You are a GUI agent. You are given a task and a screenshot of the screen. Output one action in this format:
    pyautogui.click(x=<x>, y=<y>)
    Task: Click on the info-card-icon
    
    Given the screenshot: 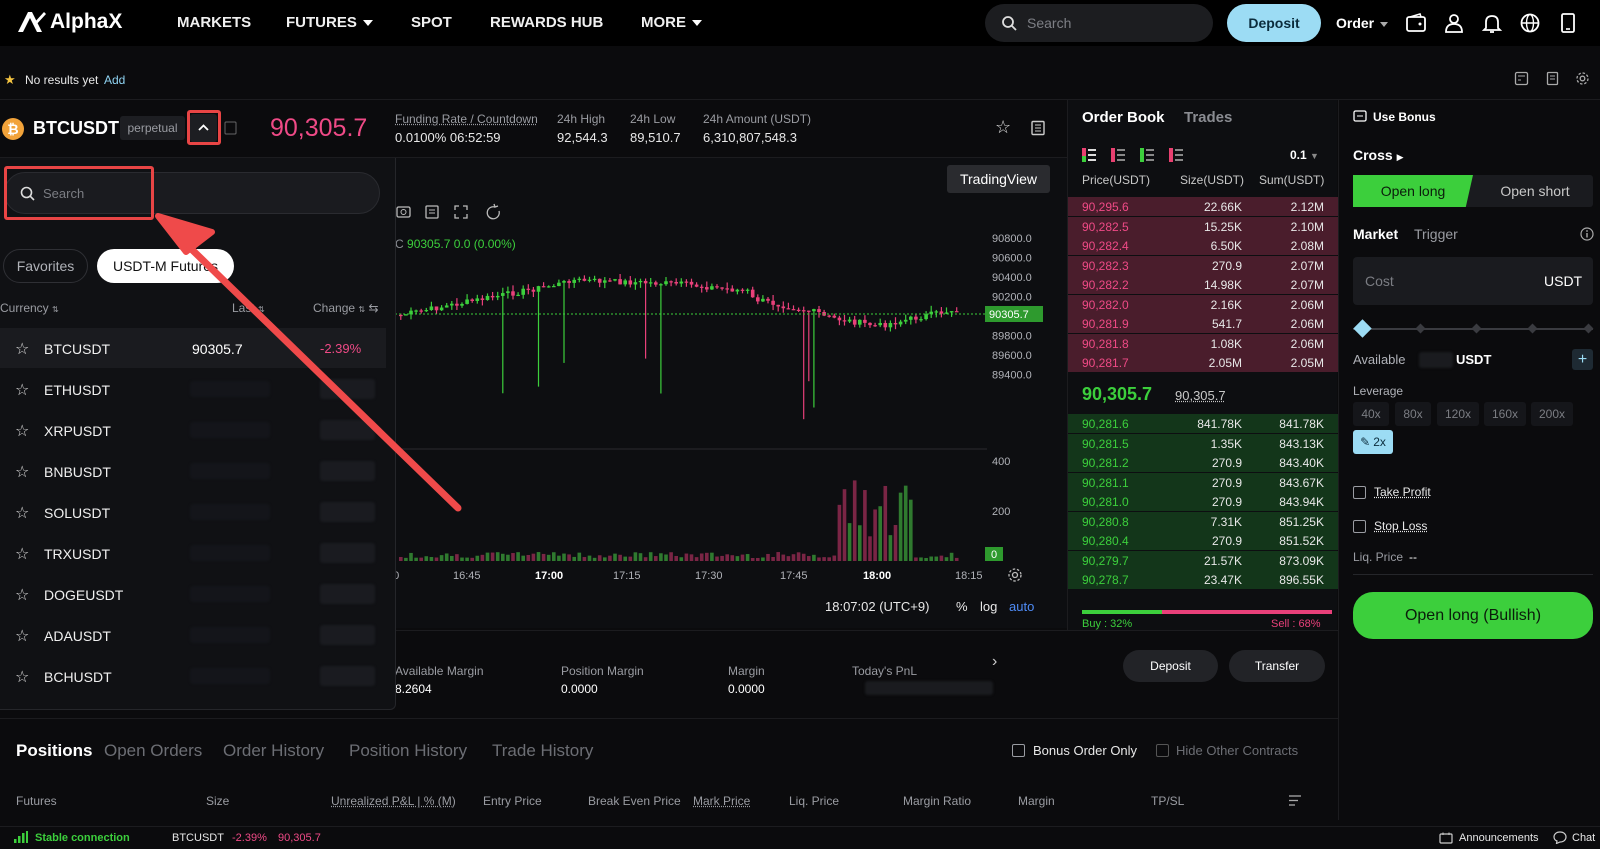 What is the action you would take?
    pyautogui.click(x=231, y=128)
    